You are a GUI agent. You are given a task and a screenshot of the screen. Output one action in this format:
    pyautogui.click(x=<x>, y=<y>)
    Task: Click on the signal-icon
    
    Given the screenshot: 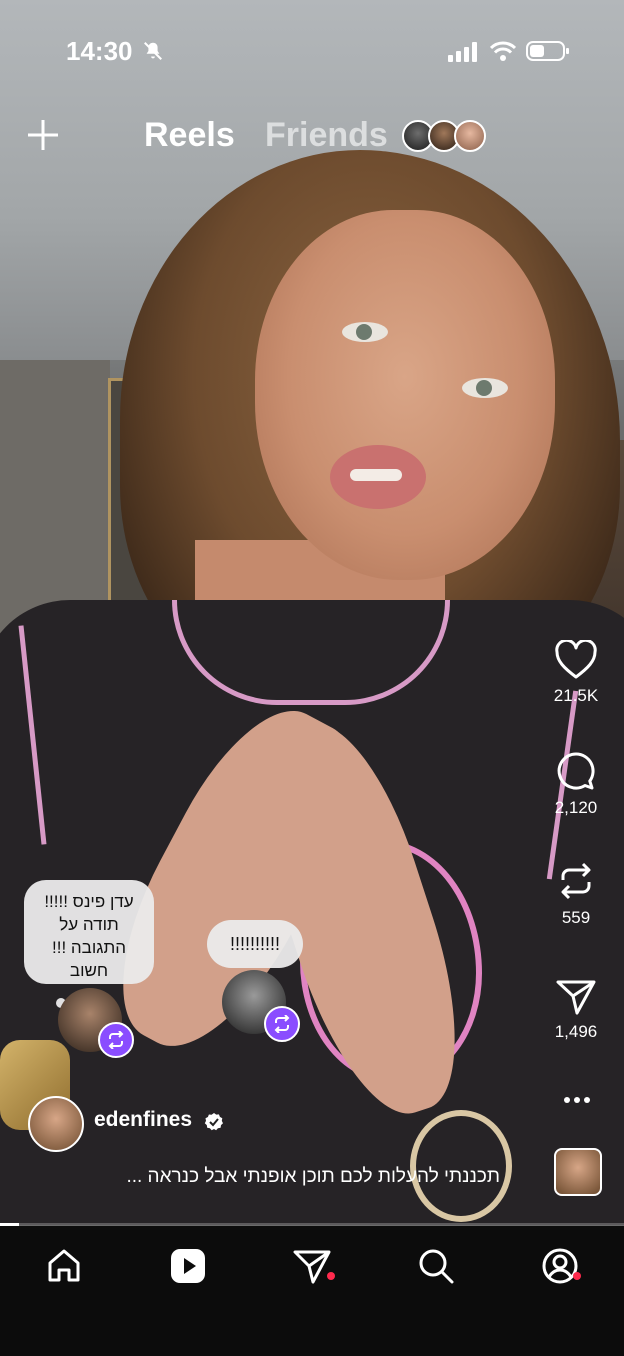 What is the action you would take?
    pyautogui.click(x=462, y=52)
    